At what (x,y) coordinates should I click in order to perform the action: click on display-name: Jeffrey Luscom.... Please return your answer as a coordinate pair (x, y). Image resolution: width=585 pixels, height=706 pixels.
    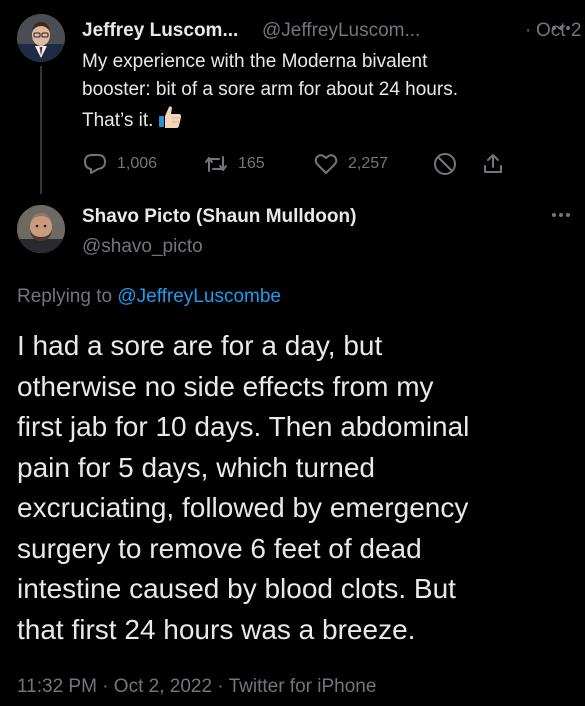
    Looking at the image, I should click on (160, 31).